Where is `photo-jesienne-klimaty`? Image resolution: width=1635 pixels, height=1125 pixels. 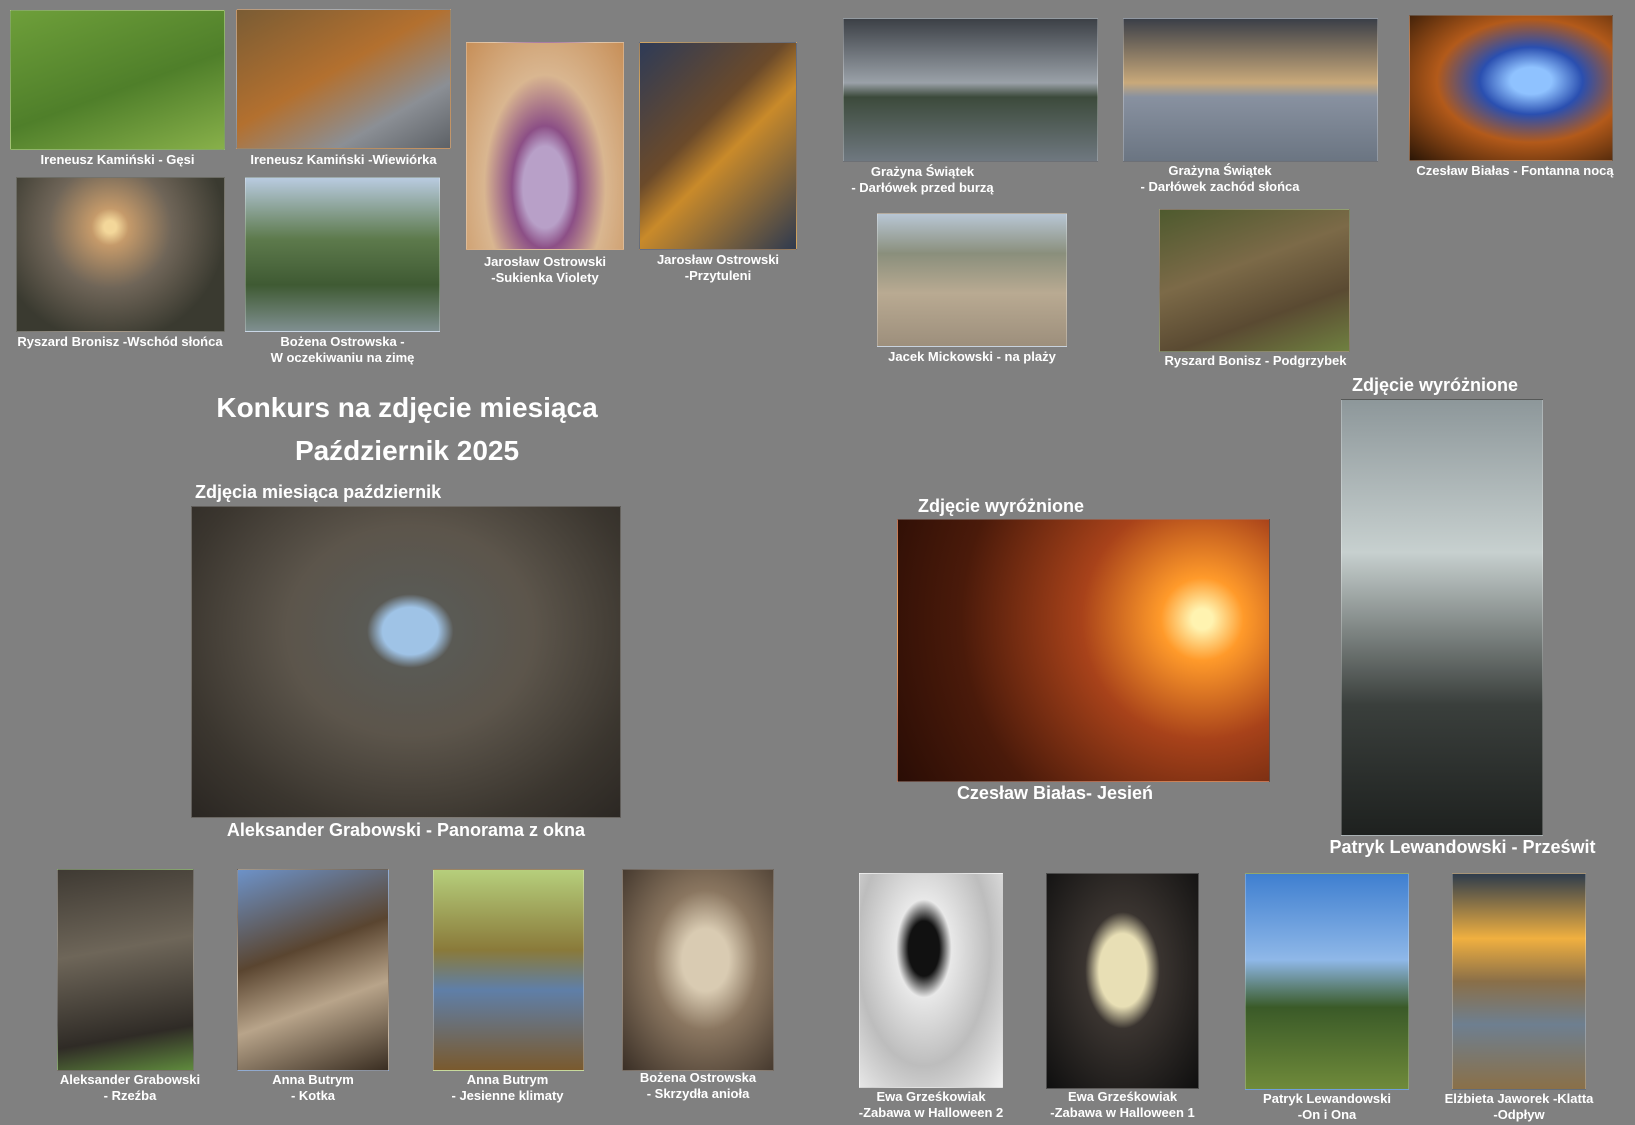 photo-jesienne-klimaty is located at coordinates (508, 970).